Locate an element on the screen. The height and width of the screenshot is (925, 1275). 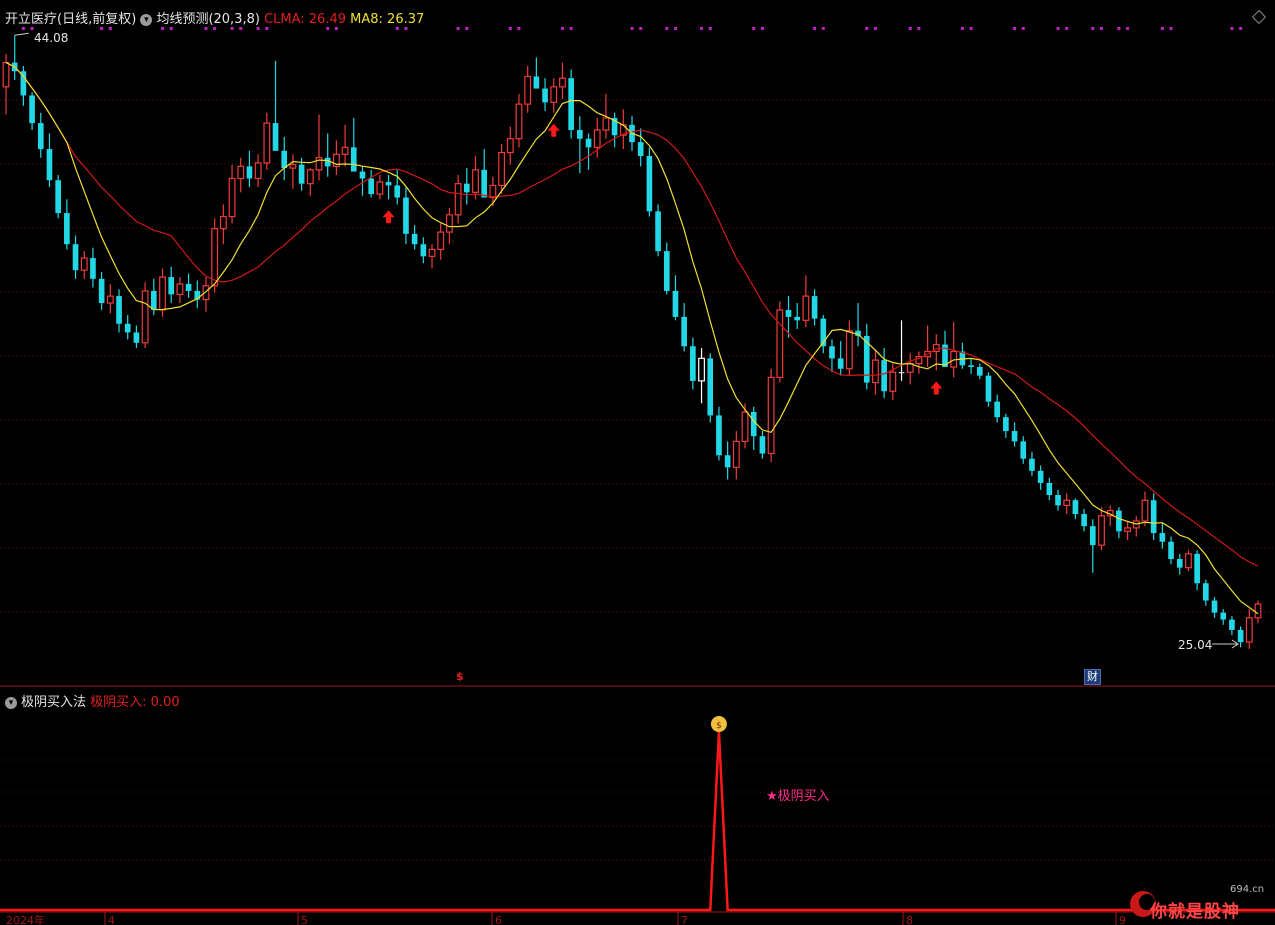
x-axis-month-label: 6 is located at coordinates (498, 919).